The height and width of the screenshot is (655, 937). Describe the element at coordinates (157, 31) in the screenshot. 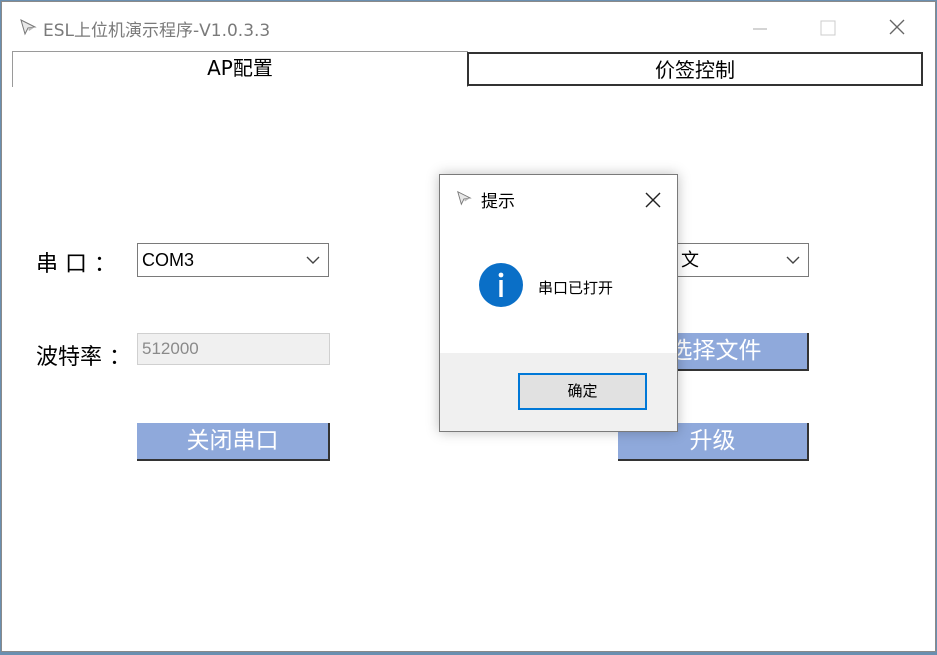

I see `window-title: ESL上位机演示程序-V1.0.3.3` at that location.